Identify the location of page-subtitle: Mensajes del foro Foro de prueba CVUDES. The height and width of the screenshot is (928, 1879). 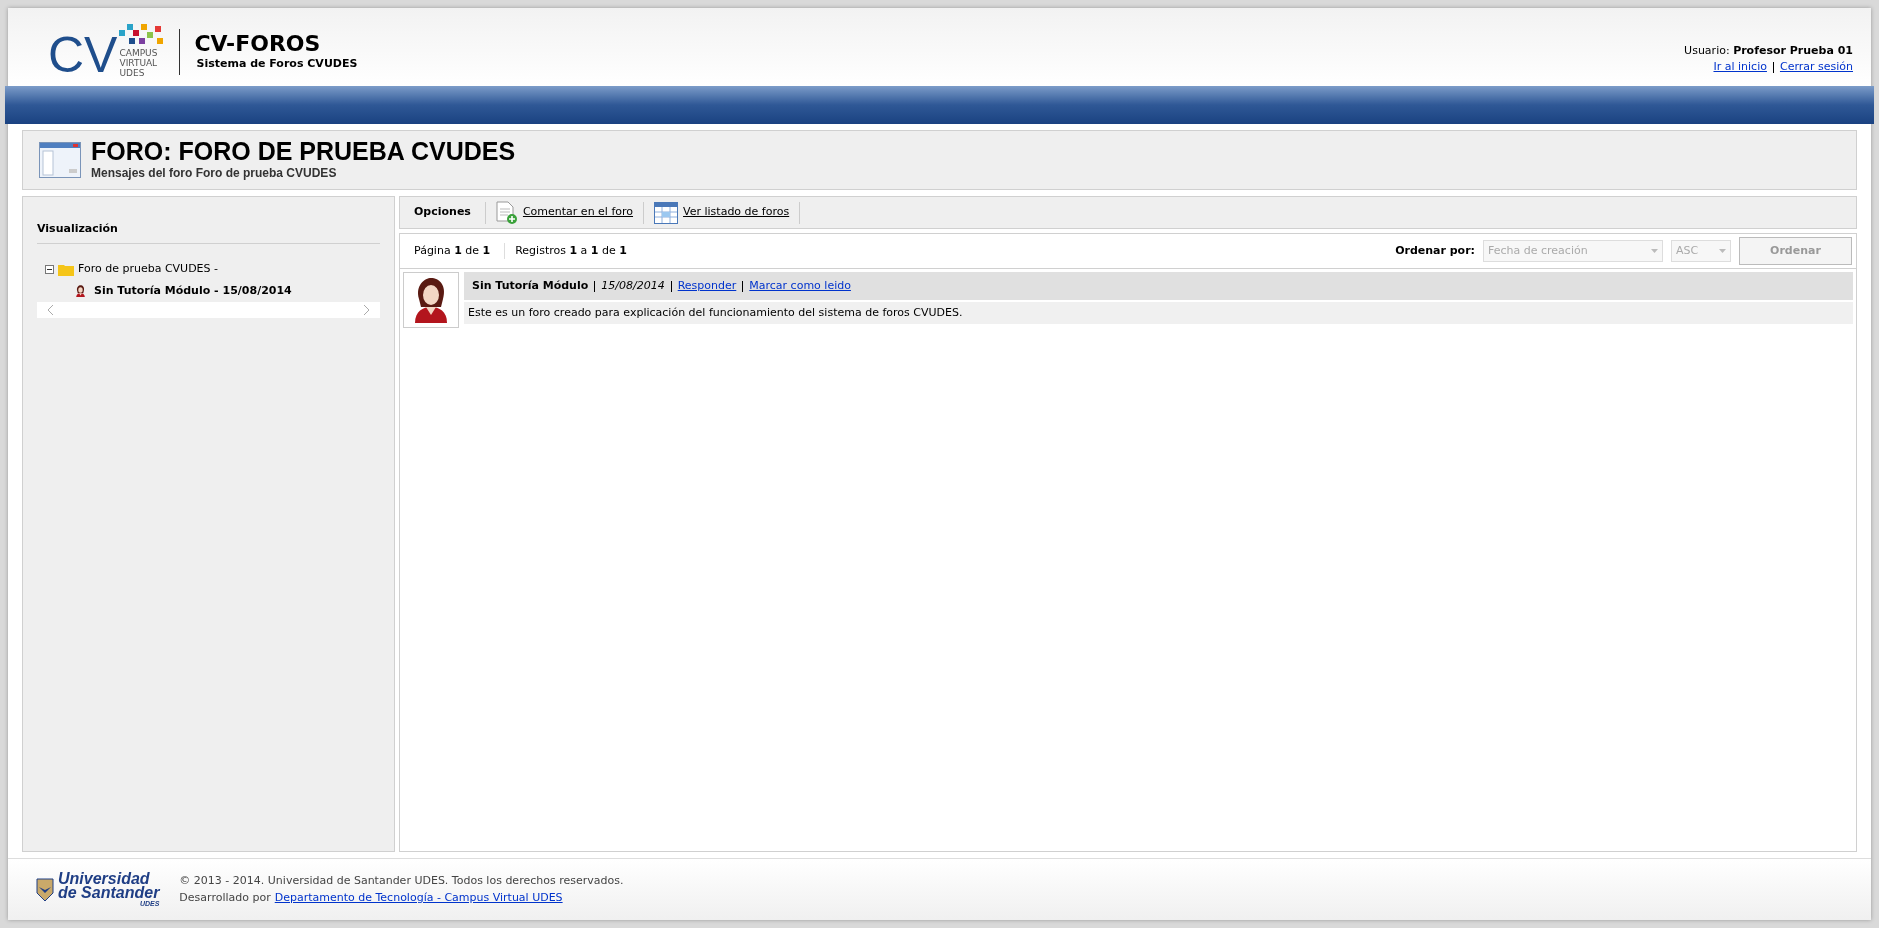
(214, 173).